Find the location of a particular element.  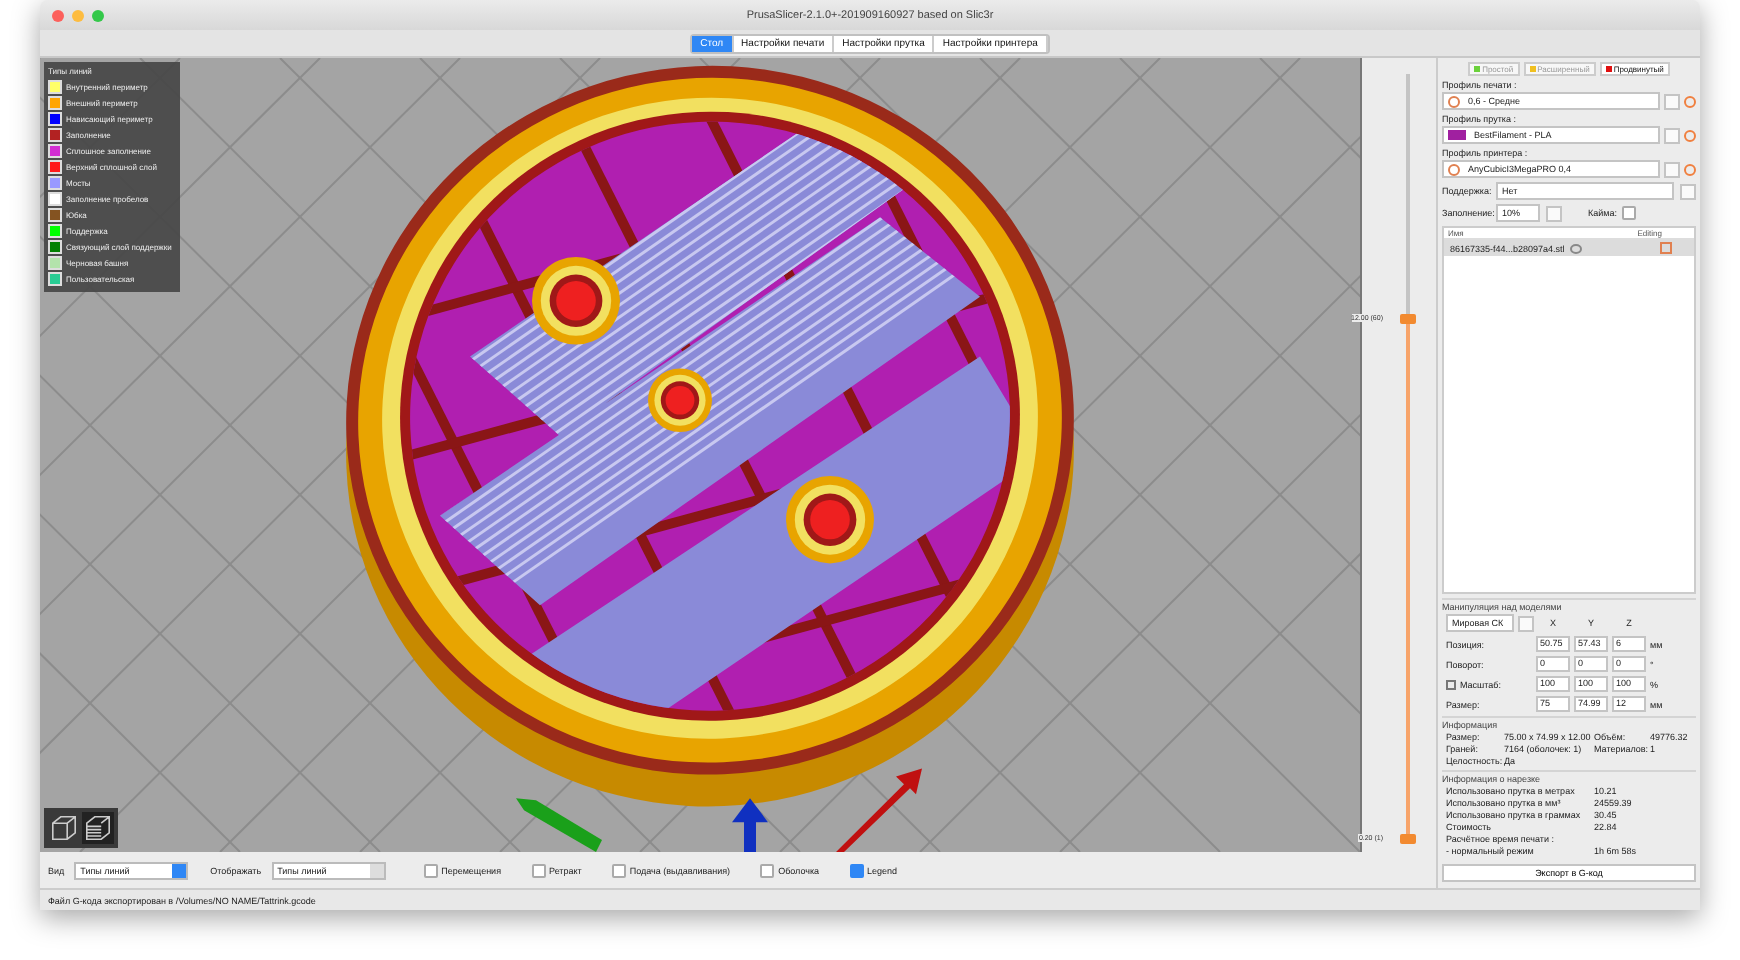

close-button is located at coordinates (58, 15).